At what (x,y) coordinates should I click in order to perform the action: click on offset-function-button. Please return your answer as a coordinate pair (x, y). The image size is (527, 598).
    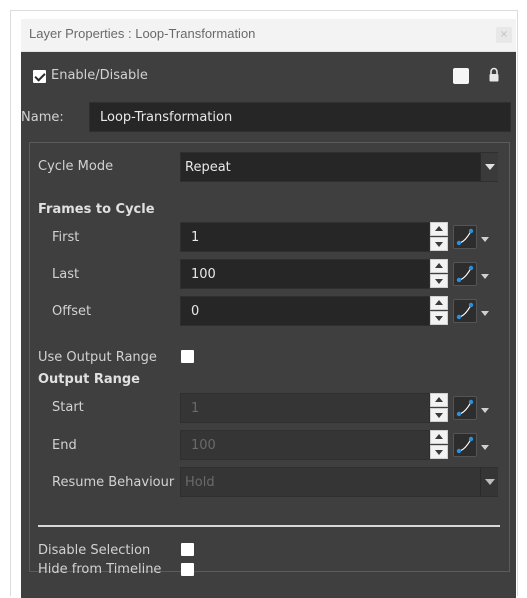
    Looking at the image, I should click on (465, 311).